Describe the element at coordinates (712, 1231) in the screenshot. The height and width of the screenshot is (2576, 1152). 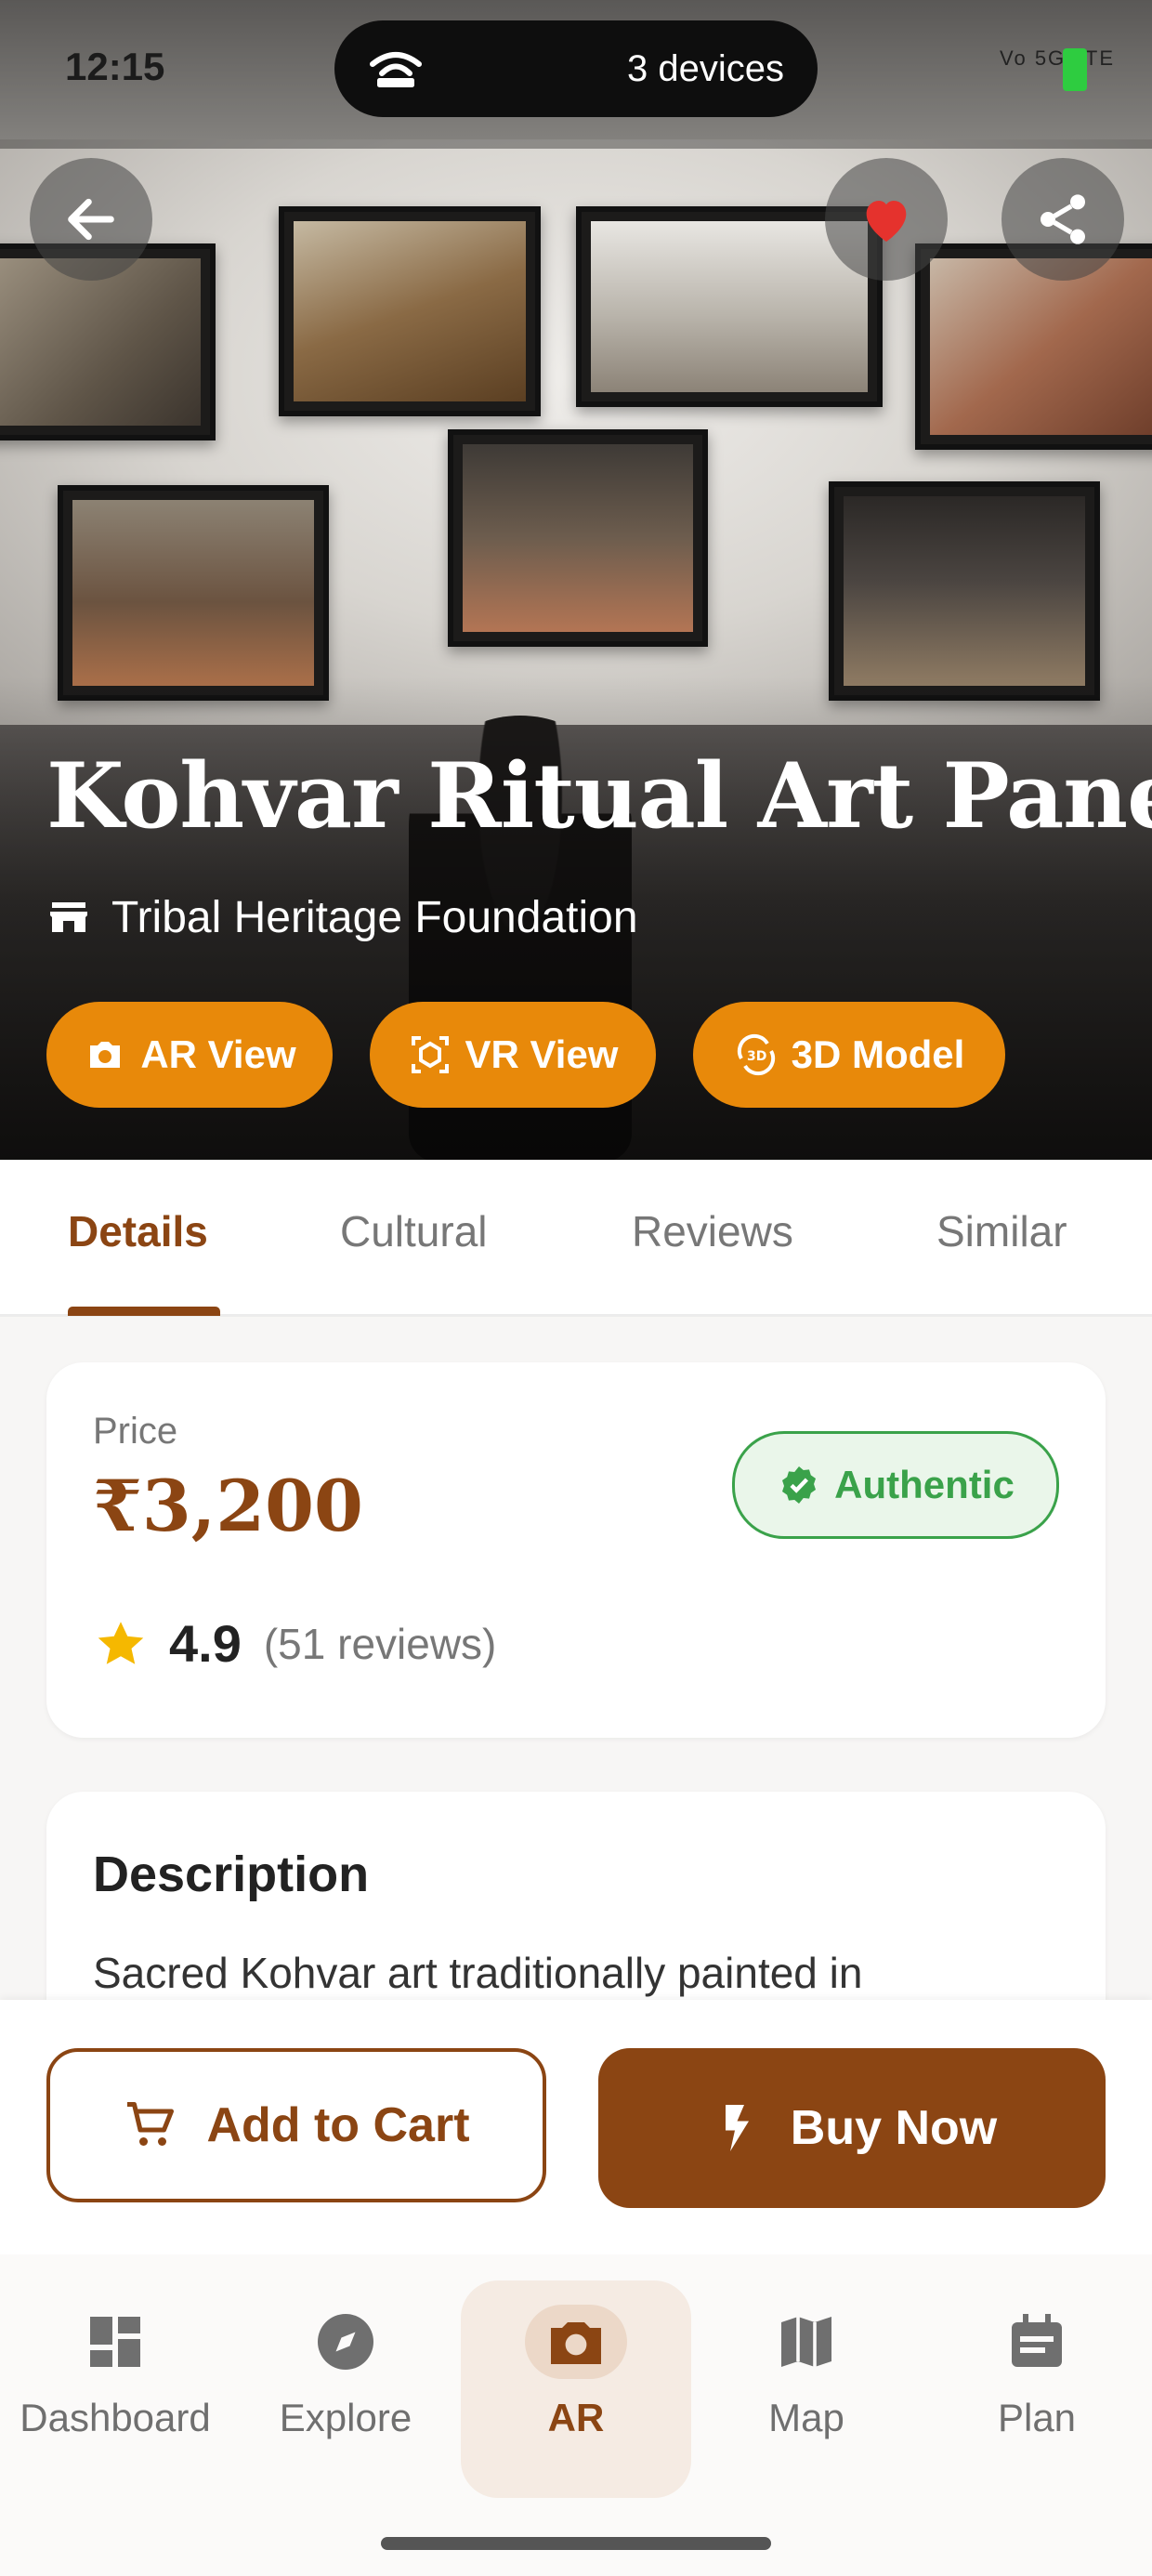
I see `tab-reviews: Reviews` at that location.